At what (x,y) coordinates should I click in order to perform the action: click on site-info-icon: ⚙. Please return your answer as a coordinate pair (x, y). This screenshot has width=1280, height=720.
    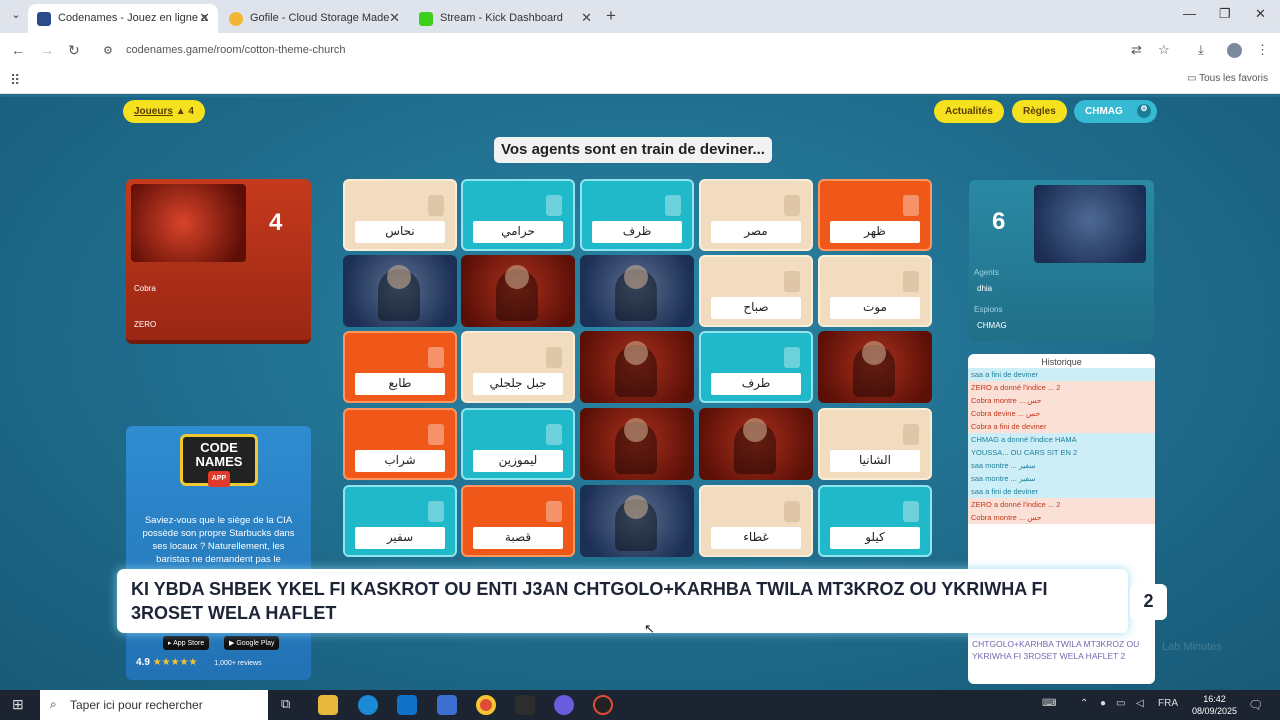
    Looking at the image, I should click on (108, 50).